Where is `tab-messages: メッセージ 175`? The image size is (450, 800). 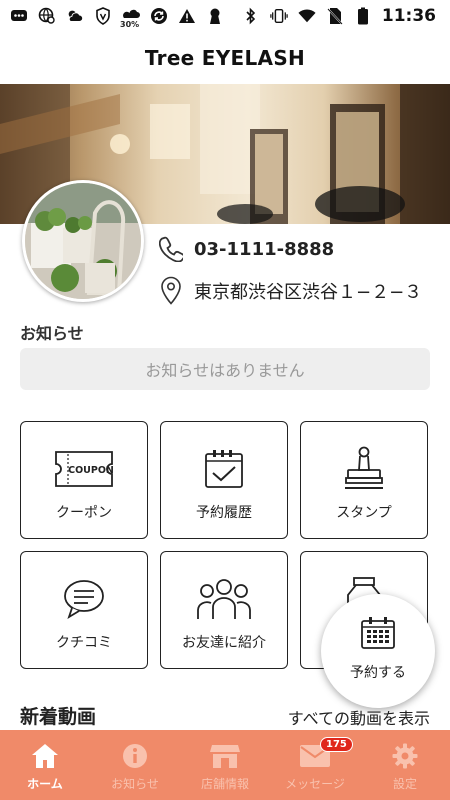
tab-messages: メッセージ 175 is located at coordinates (315, 765).